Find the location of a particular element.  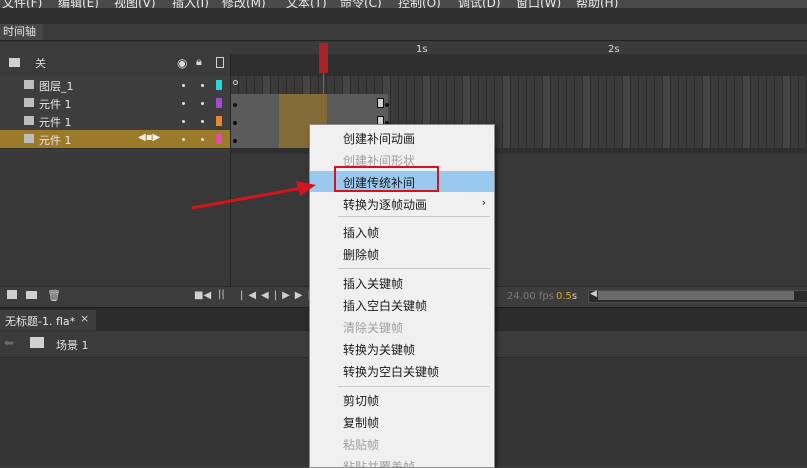

timeline-panel-tab: 时间轴 is located at coordinates (21, 32).